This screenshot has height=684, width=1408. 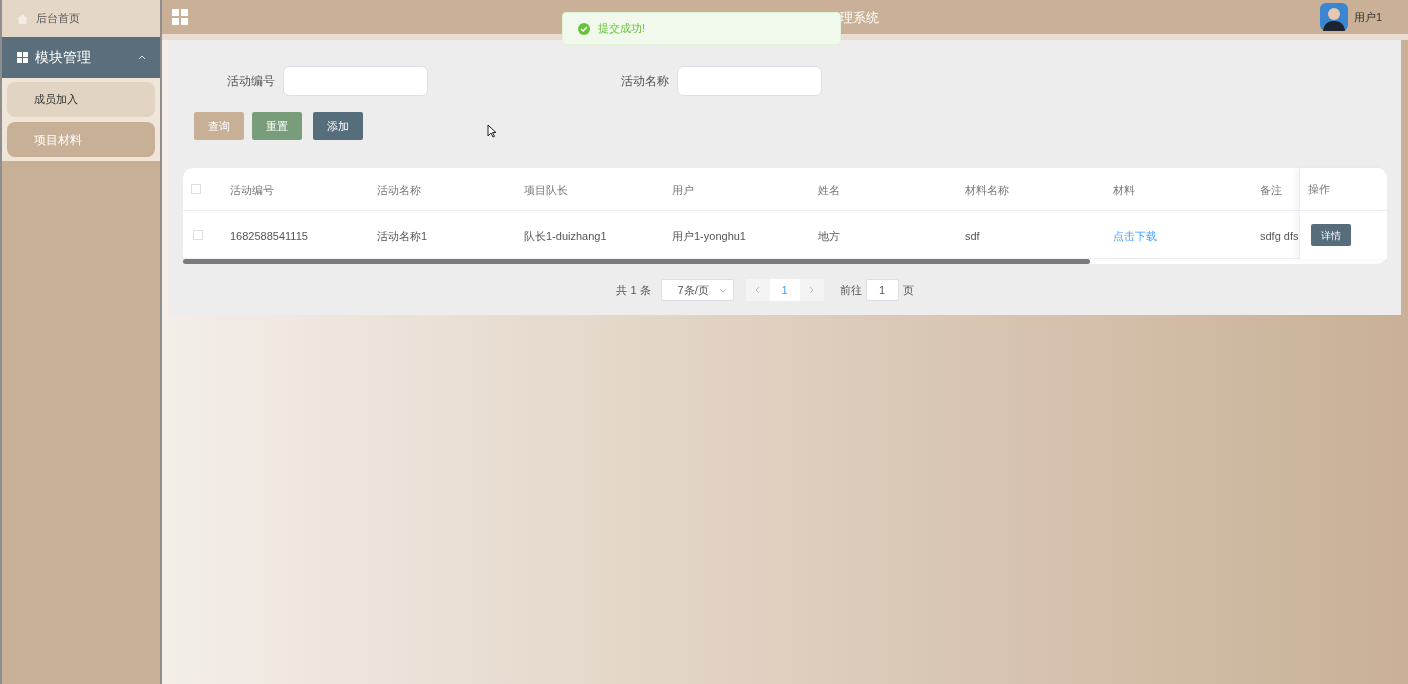 I want to click on column-header: 姓名, so click(x=829, y=190).